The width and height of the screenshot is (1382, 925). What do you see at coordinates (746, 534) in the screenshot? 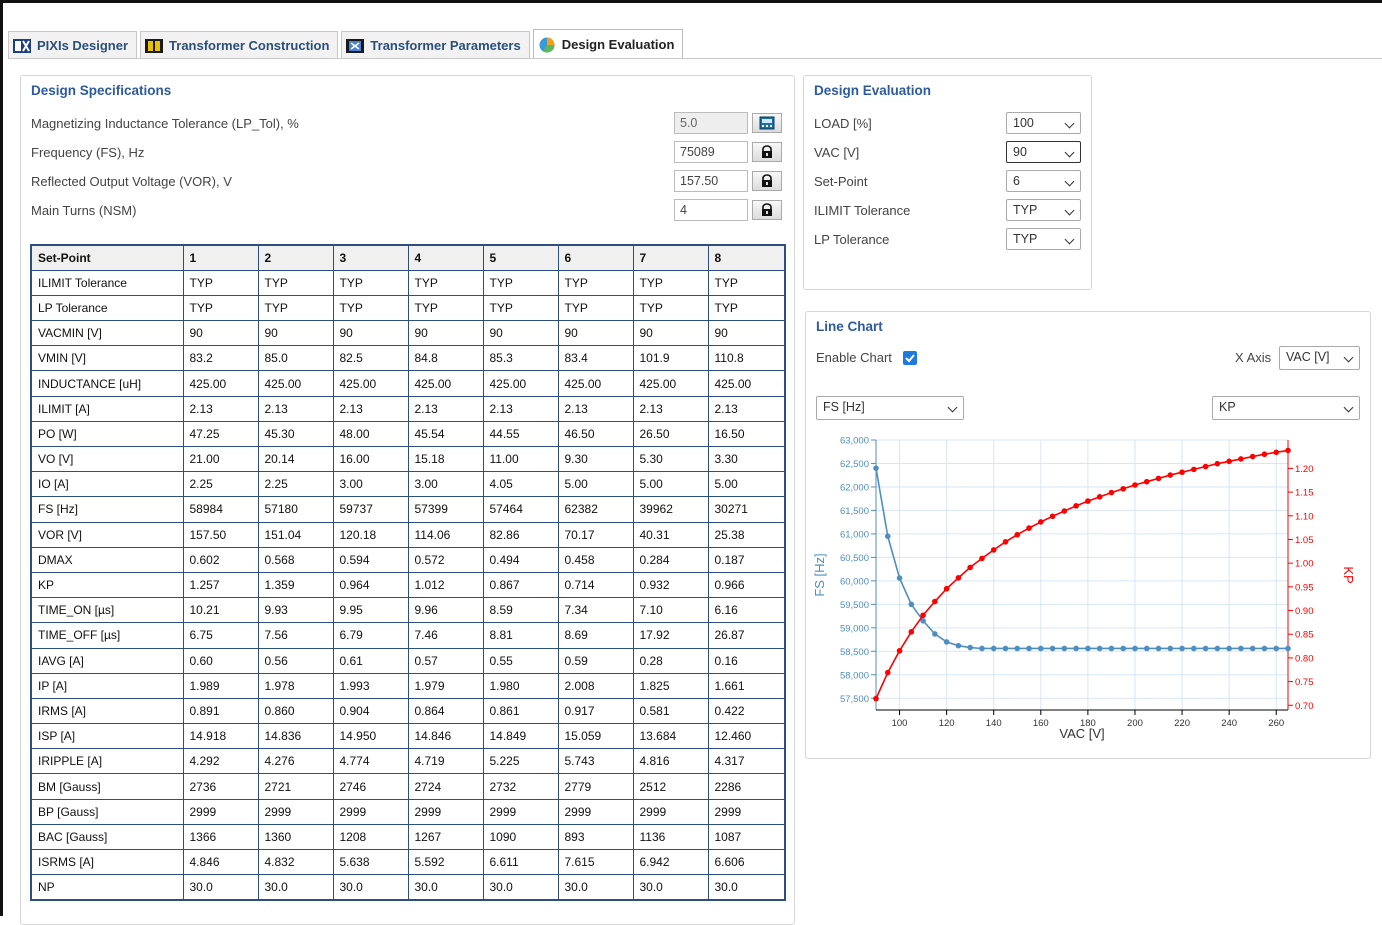
I see `table-cell: 25.38` at bounding box center [746, 534].